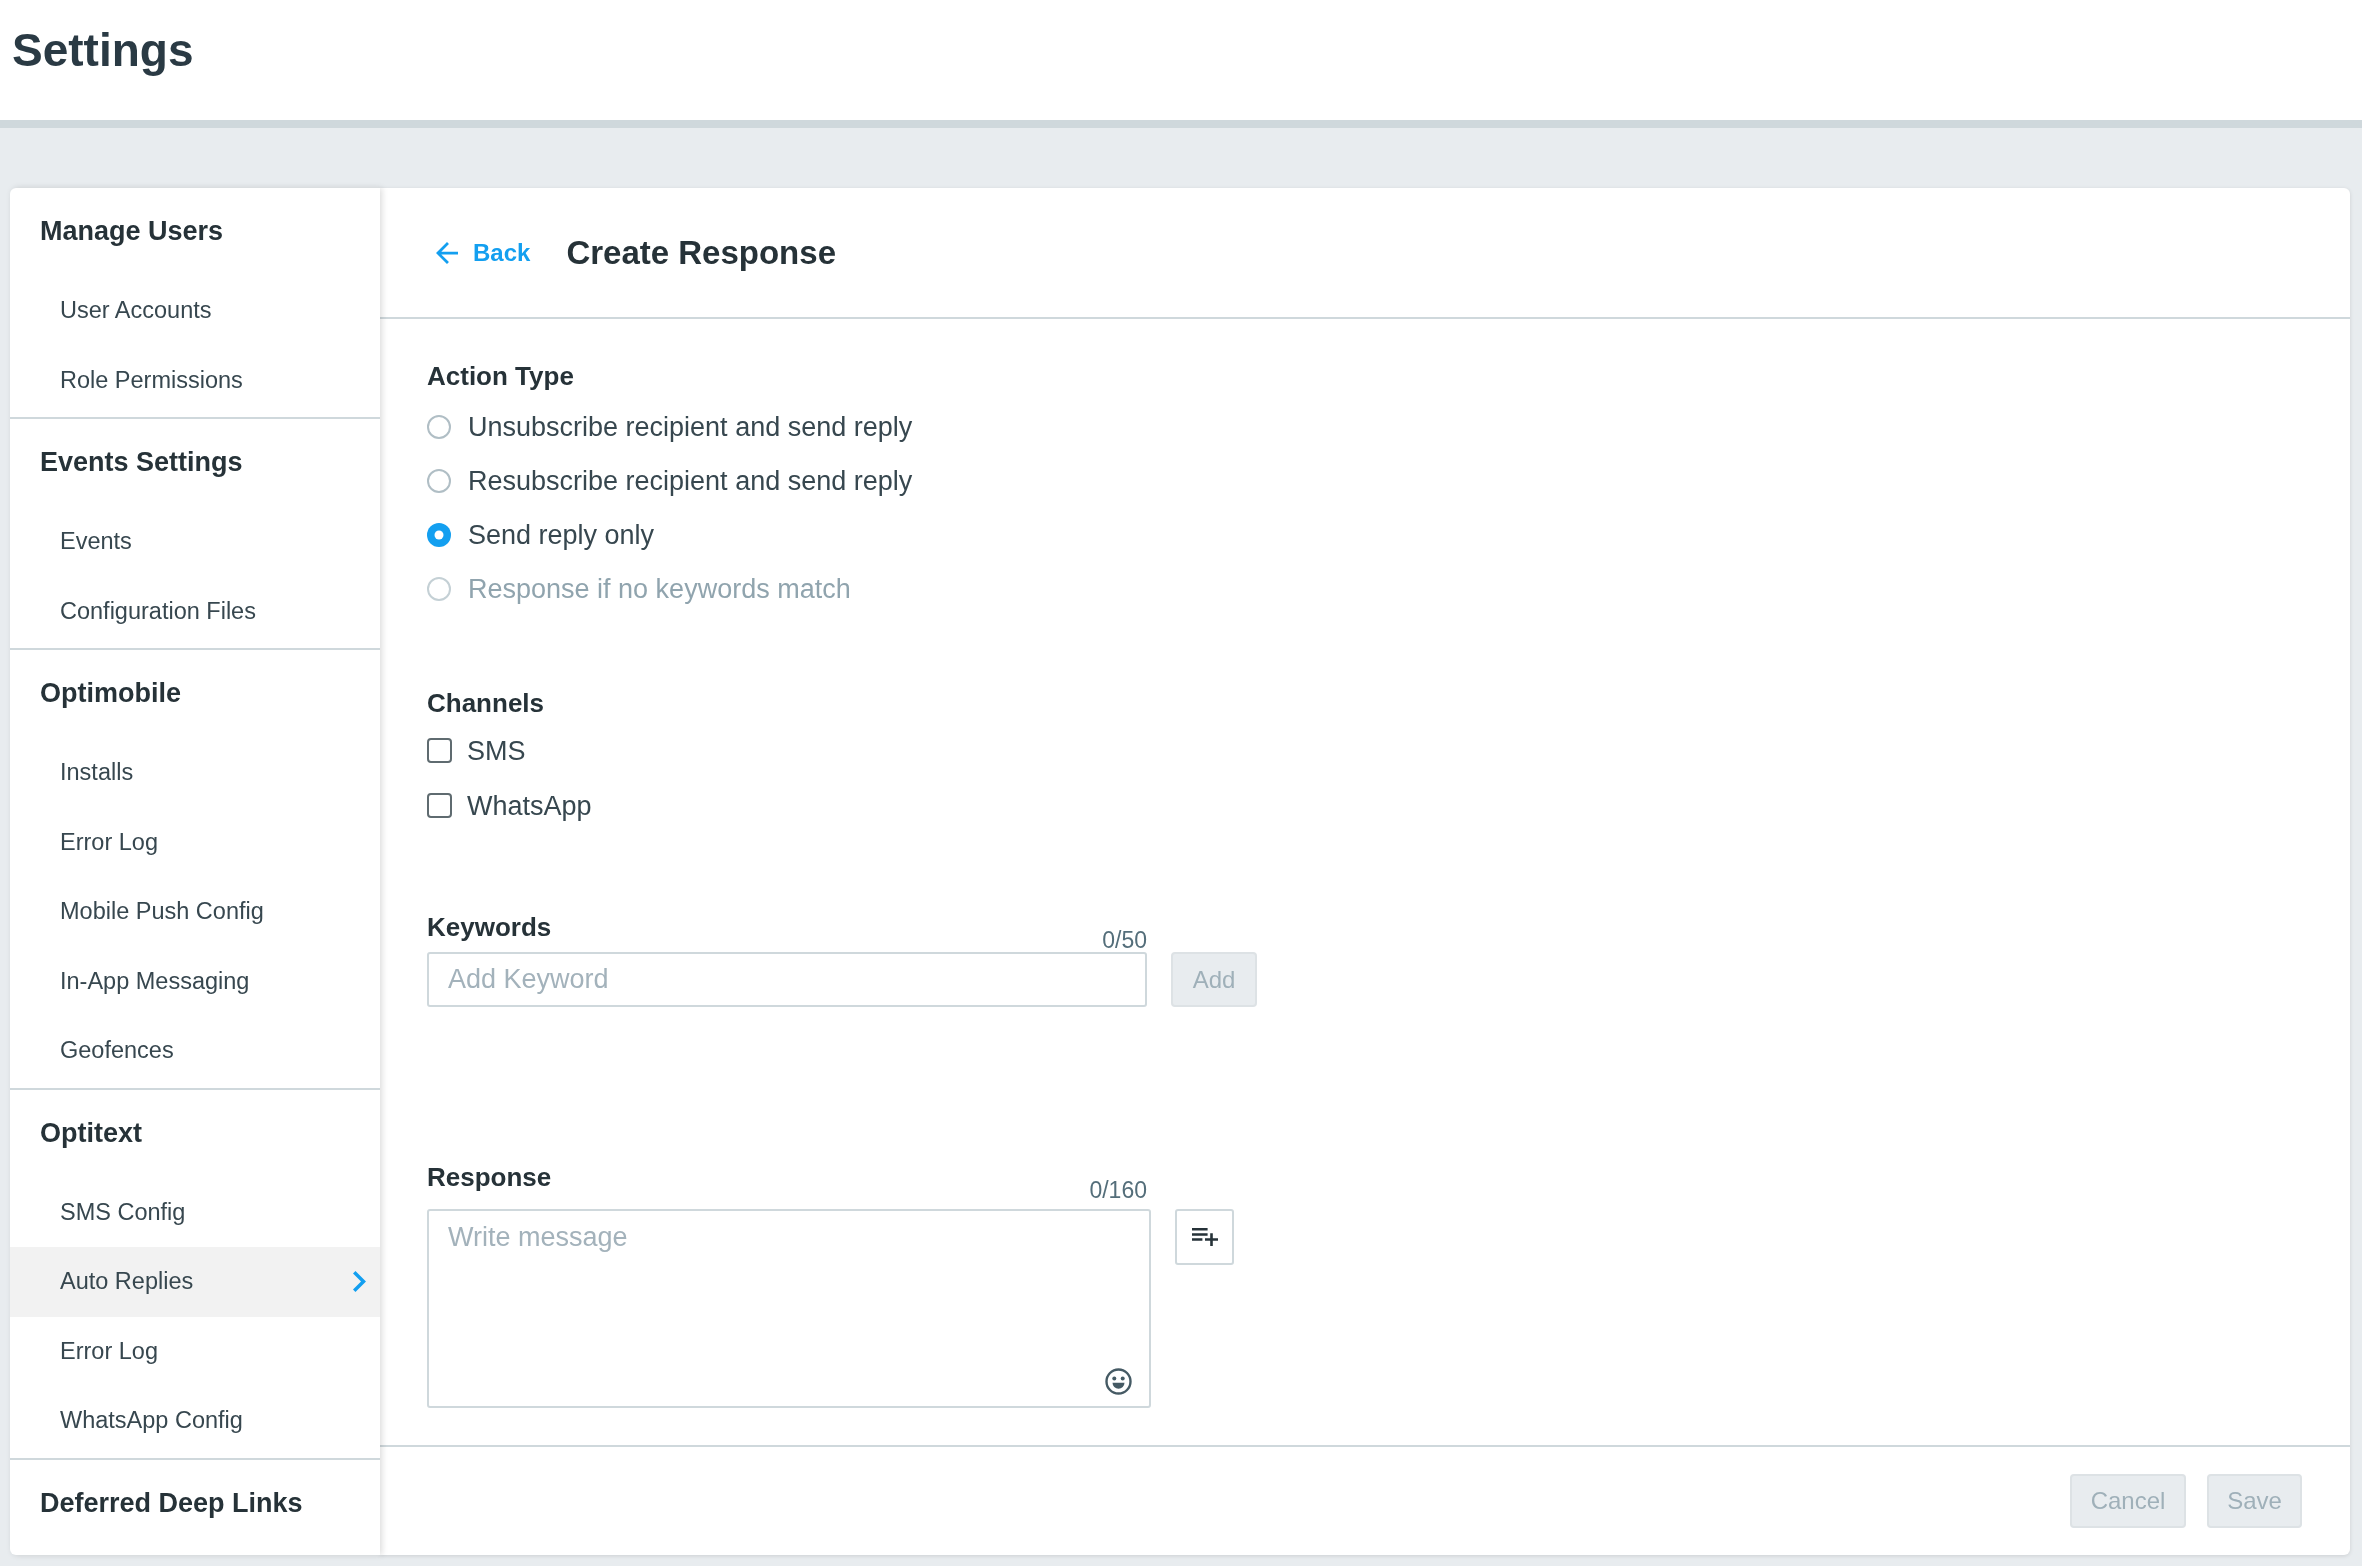 Image resolution: width=2362 pixels, height=1566 pixels. Describe the element at coordinates (561, 535) in the screenshot. I see `option-label: Send reply only` at that location.